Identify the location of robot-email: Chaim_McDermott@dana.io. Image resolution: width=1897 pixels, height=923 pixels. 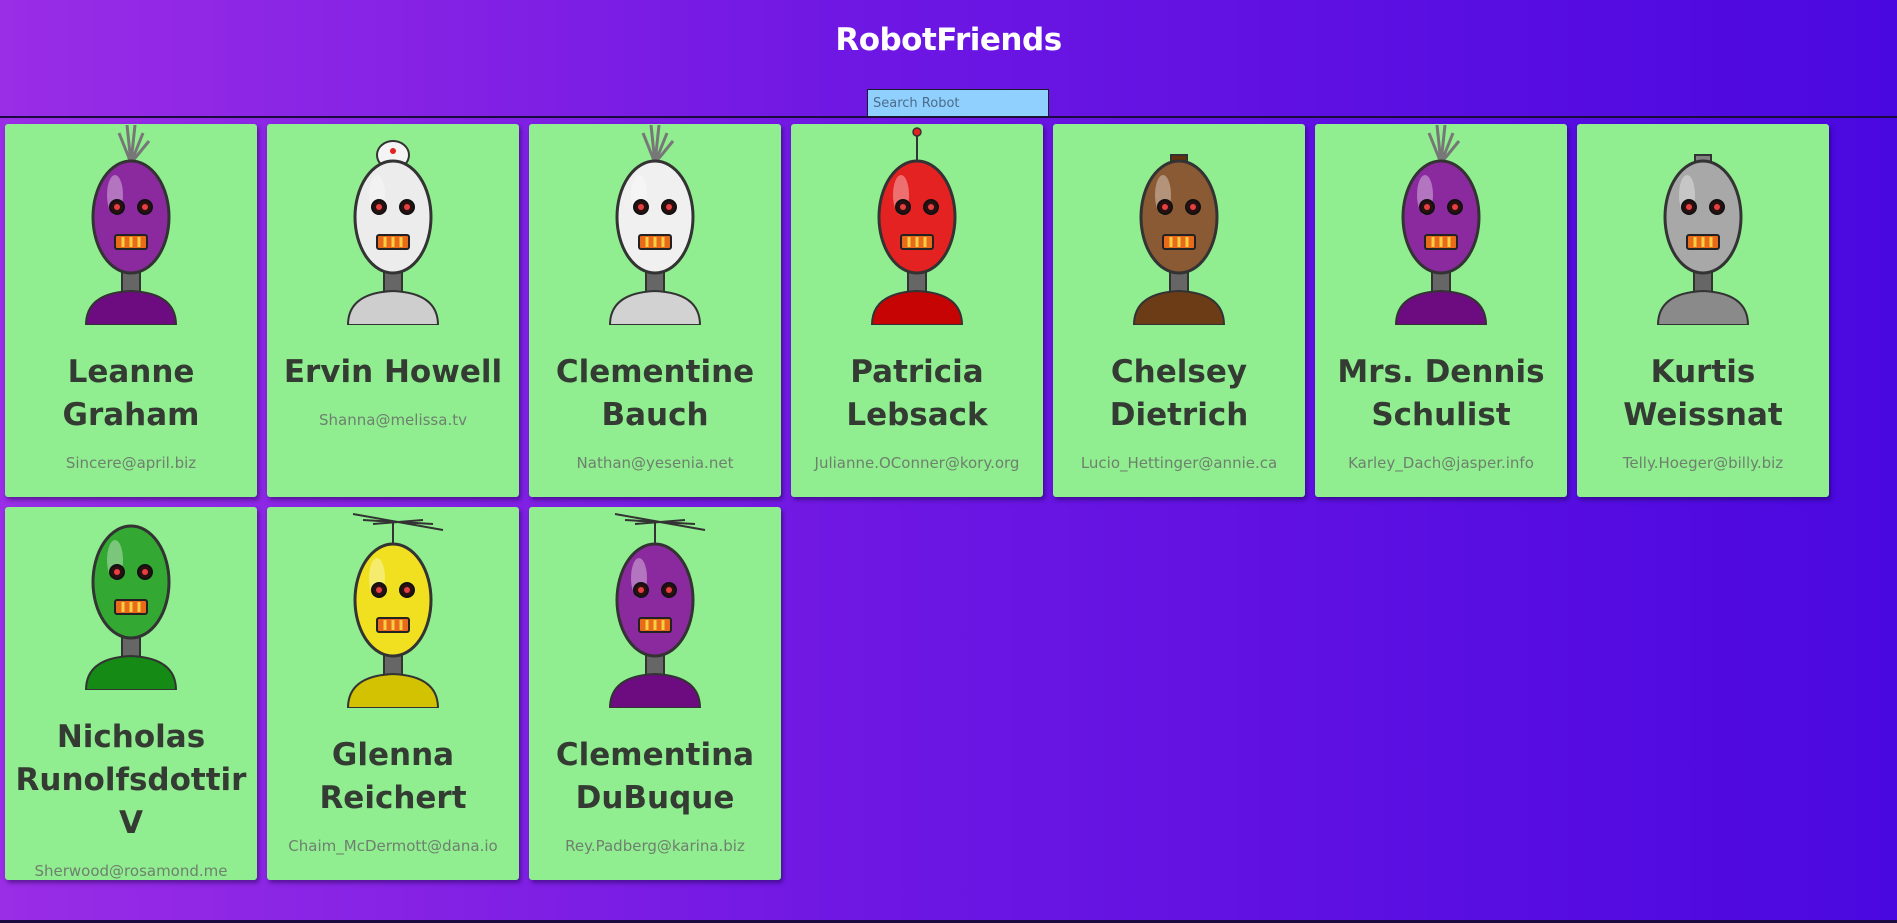
(393, 846).